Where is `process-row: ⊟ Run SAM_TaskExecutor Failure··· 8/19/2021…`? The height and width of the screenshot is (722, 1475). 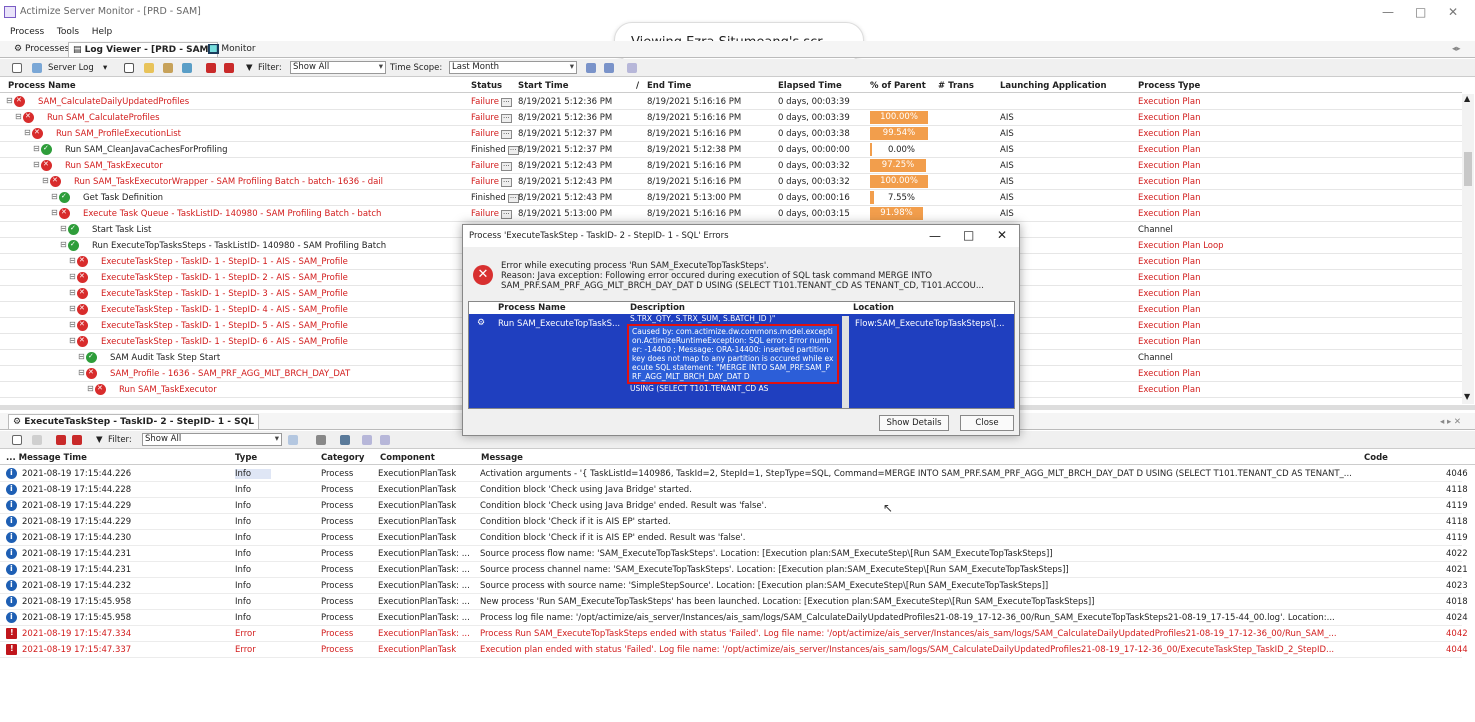
process-row: ⊟ Run SAM_TaskExecutor Failure··· 8/19/2021… is located at coordinates (731, 166).